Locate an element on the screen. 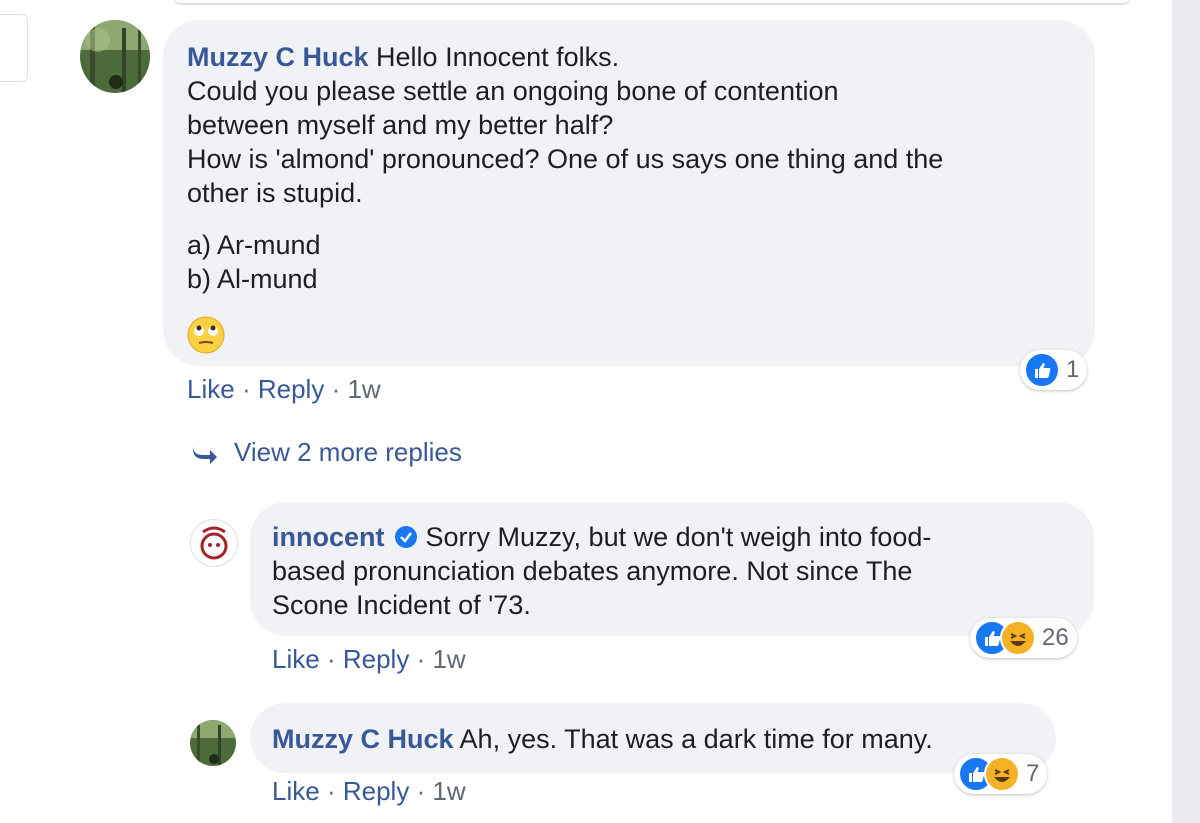 The image size is (1200, 823). like-reaction-icon is located at coordinates (1042, 370).